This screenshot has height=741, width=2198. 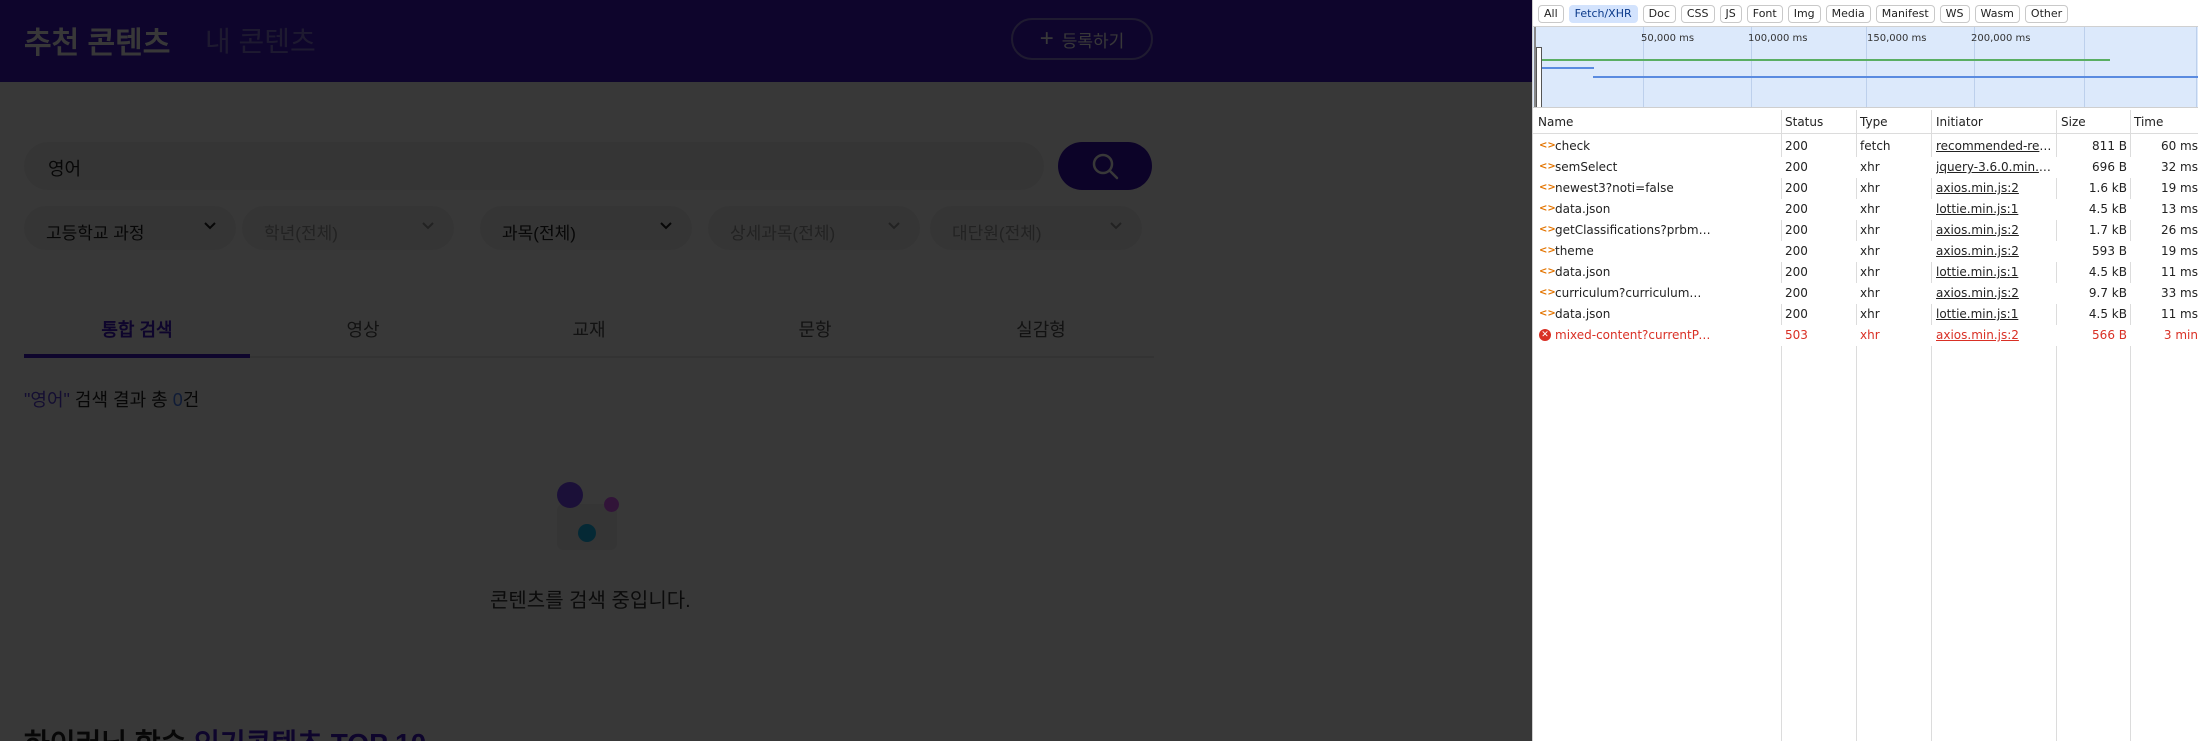 What do you see at coordinates (1865, 251) in the screenshot?
I see `request-row: <> theme 200 xhr axios.min.js:2 593 B 19 ms` at bounding box center [1865, 251].